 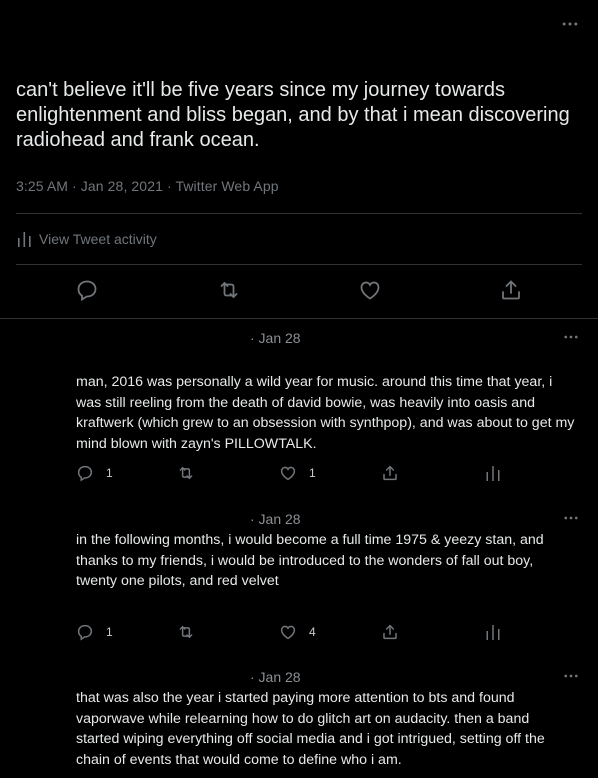 I want to click on tweet-meta: 3:25 AM · Jan 28, 2021 · Twitter Web App, so click(x=147, y=186).